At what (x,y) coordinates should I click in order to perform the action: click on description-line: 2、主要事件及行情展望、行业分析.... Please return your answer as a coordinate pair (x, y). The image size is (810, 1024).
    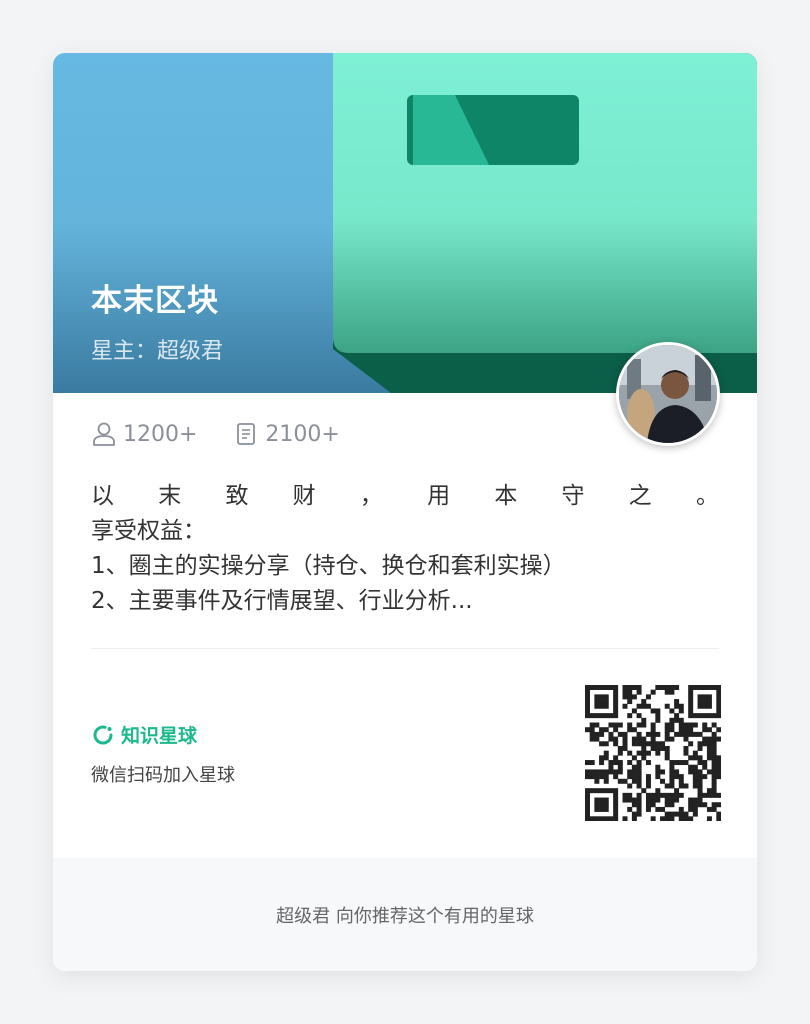
    Looking at the image, I should click on (282, 601).